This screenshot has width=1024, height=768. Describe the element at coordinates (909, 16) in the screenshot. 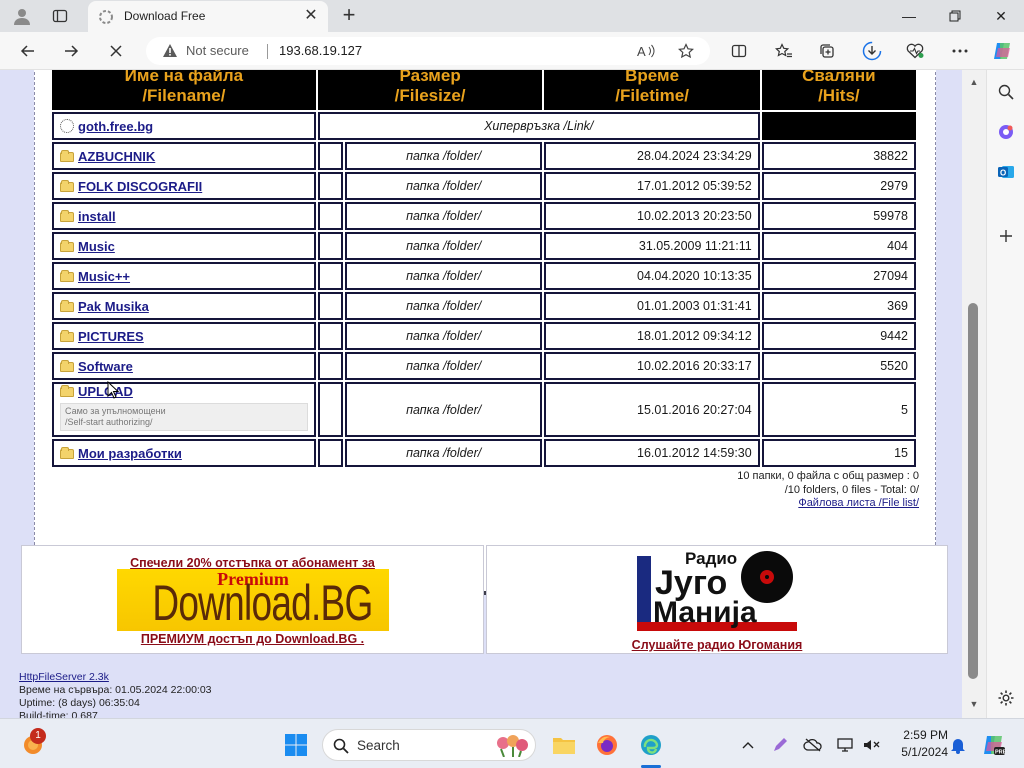

I see `minimize-icon: —` at that location.